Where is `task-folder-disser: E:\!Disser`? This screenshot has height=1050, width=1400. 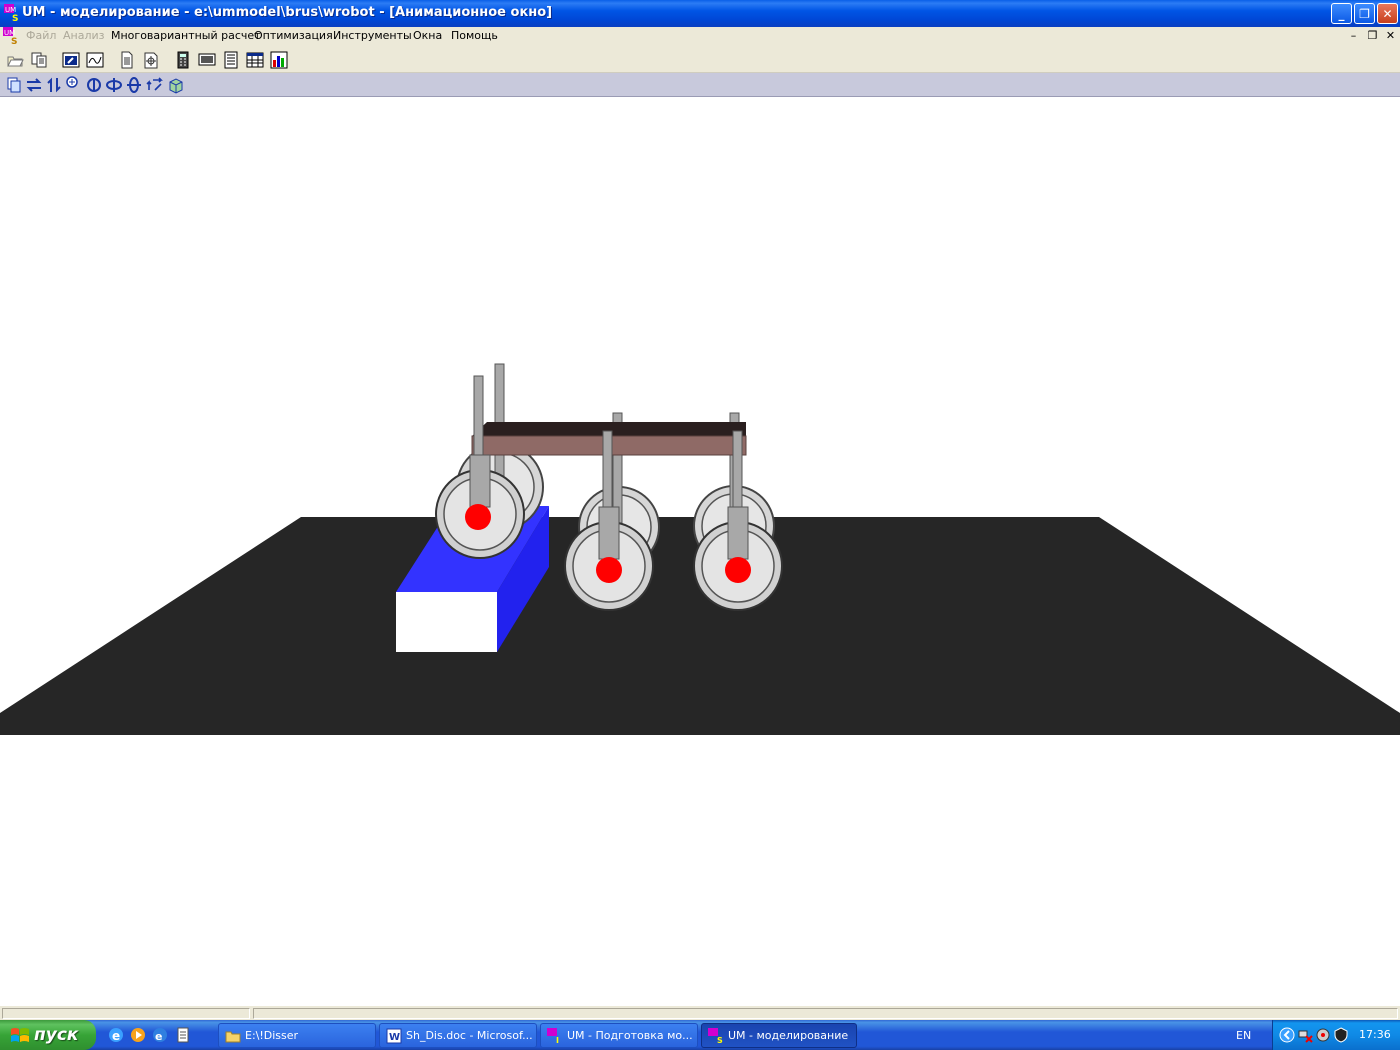 task-folder-disser: E:\!Disser is located at coordinates (297, 1035).